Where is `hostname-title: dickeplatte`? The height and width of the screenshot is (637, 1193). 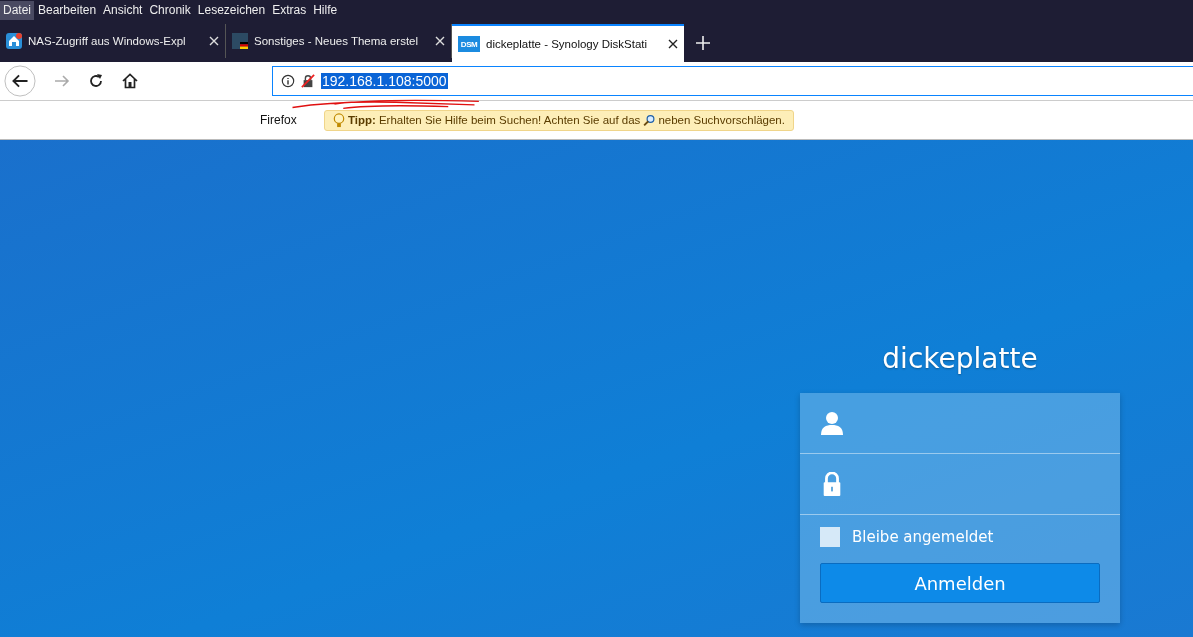
hostname-title: dickeplatte is located at coordinates (960, 358).